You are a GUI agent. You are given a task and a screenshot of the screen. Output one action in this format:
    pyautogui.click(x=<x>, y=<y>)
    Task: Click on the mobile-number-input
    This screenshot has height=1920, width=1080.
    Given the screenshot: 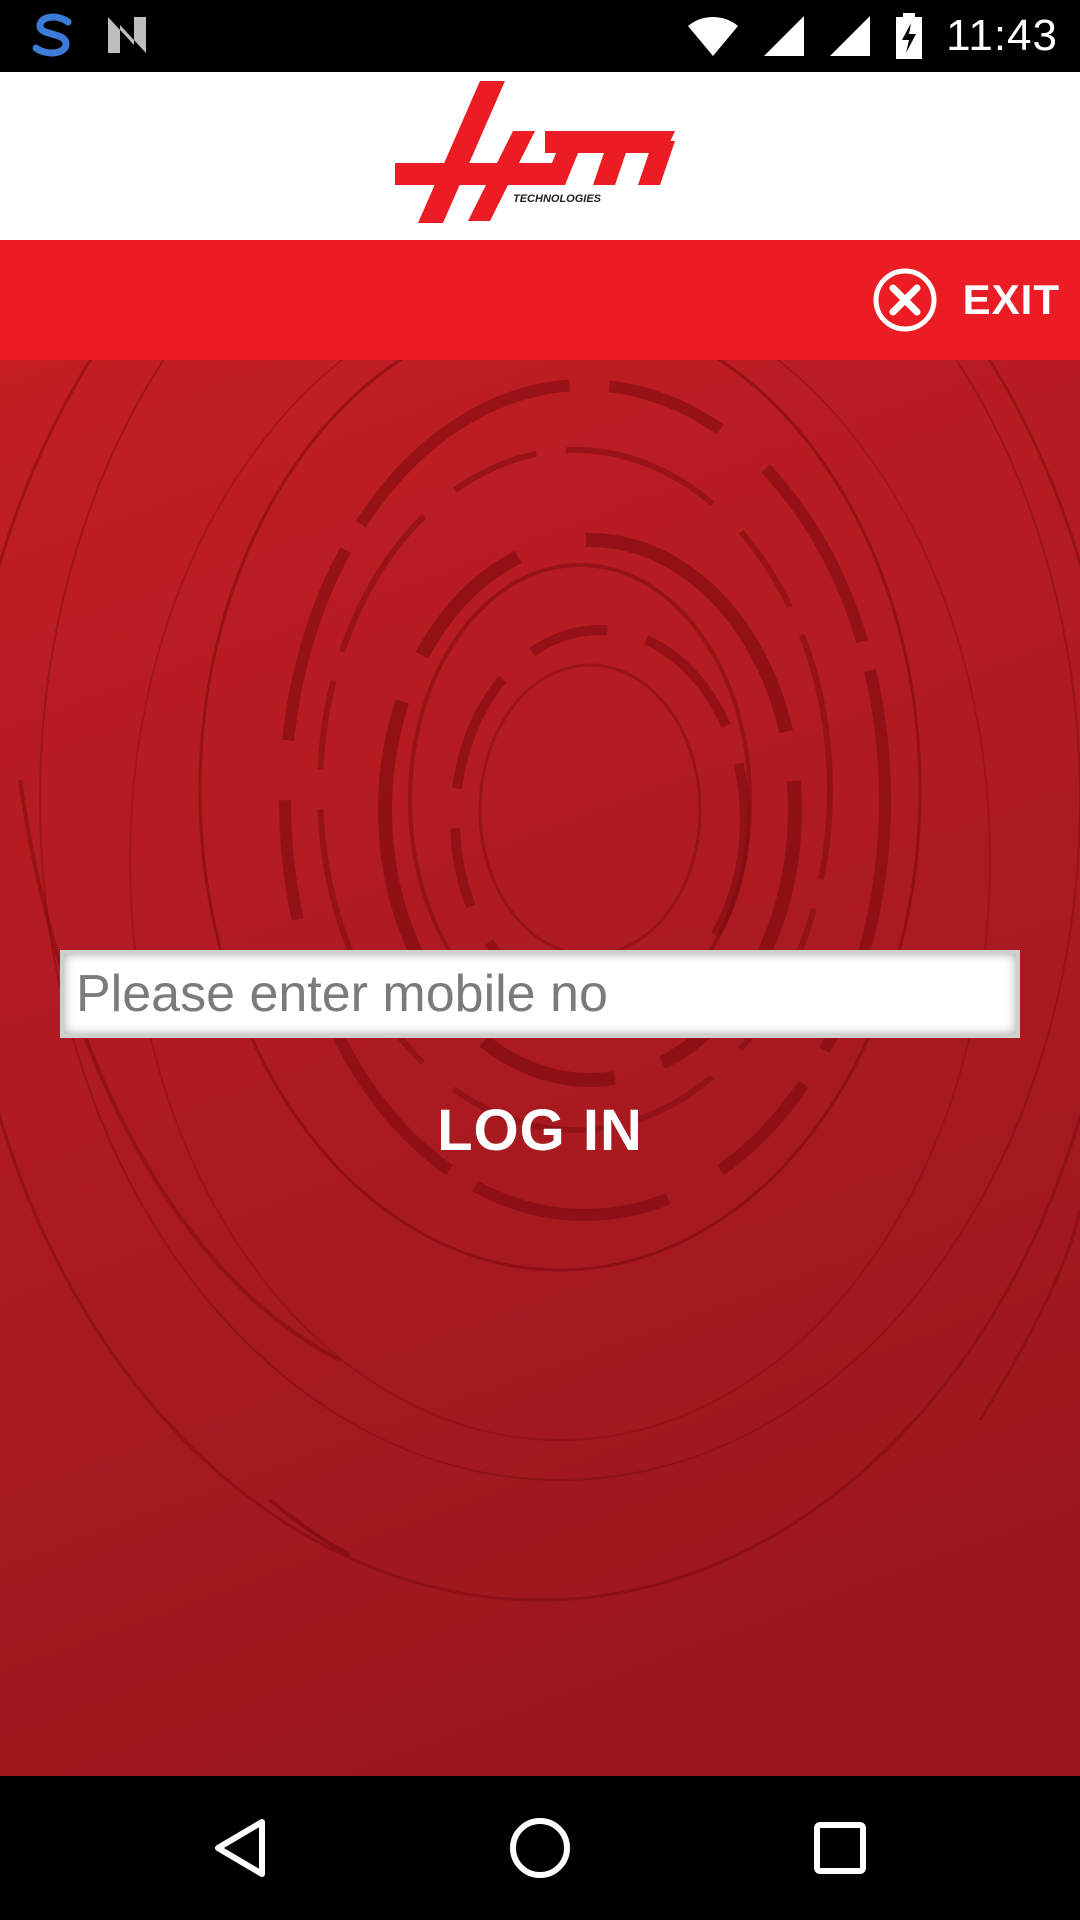 What is the action you would take?
    pyautogui.click(x=540, y=994)
    